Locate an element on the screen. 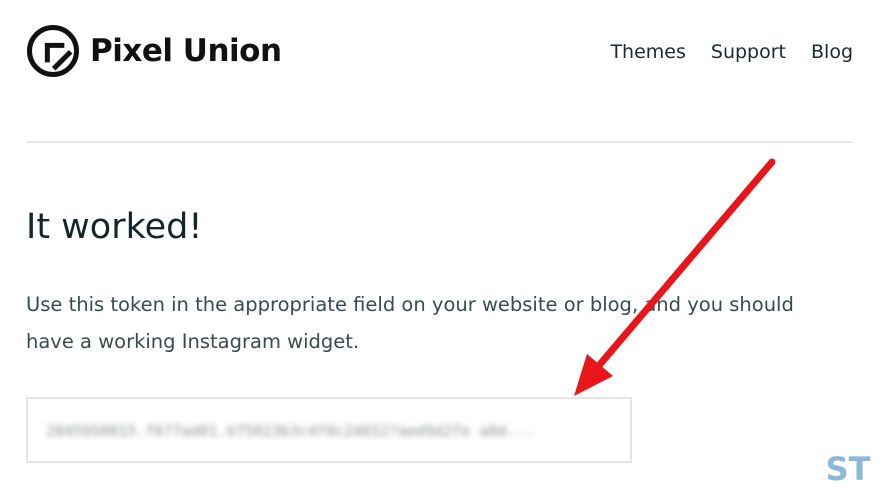 Image resolution: width=880 pixels, height=500 pixels. watermark-text: ST is located at coordinates (848, 469).